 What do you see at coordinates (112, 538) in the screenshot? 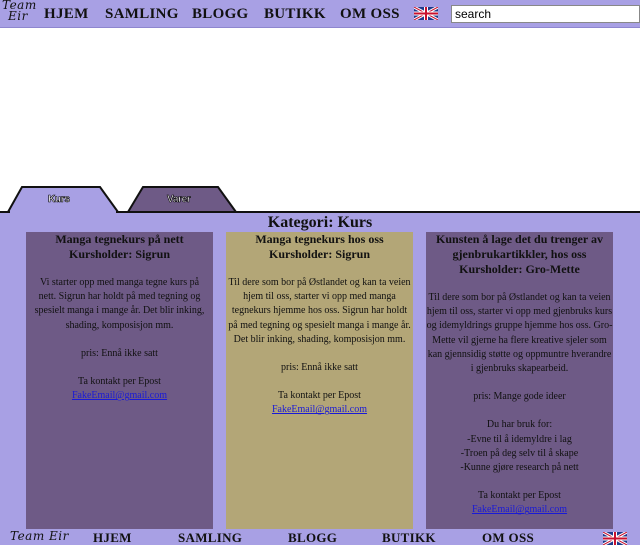
I see `footer-nav-hjem: HJEM` at bounding box center [112, 538].